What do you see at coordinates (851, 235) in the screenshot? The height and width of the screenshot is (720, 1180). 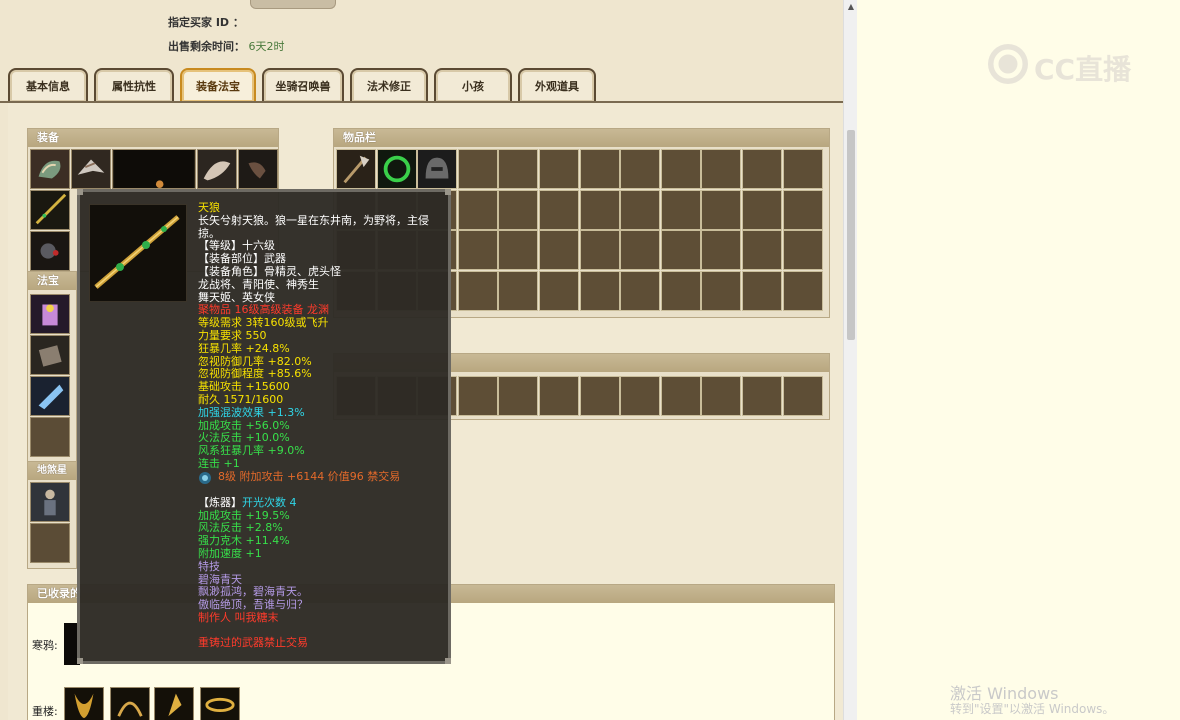 I see `scroll-thumb` at bounding box center [851, 235].